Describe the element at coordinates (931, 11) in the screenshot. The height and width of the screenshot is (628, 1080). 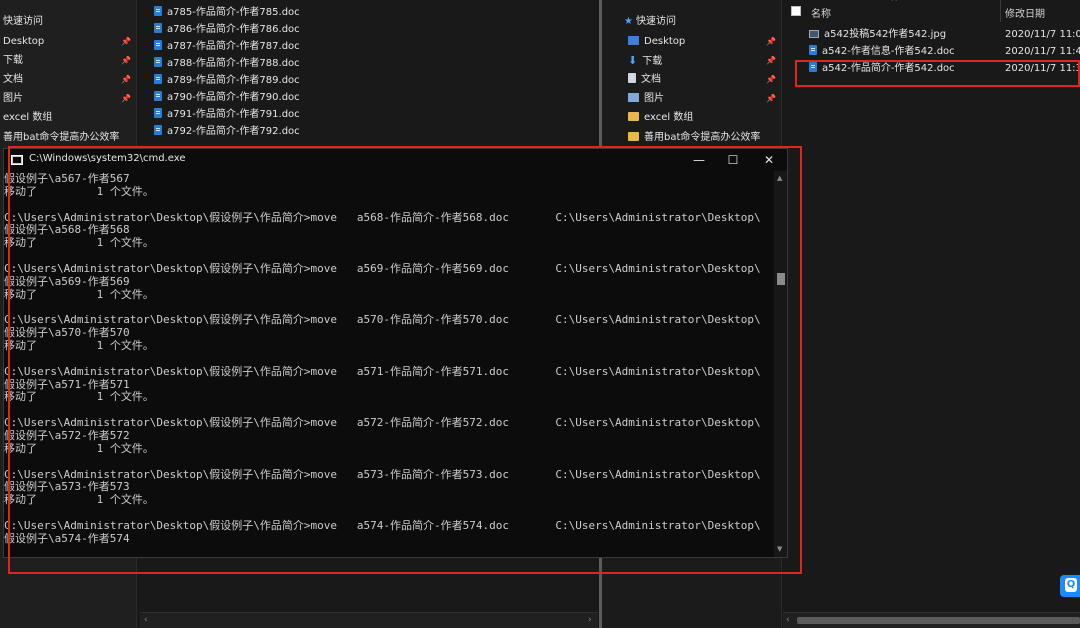
I see `column-header: ^ 名称 修改日期` at that location.